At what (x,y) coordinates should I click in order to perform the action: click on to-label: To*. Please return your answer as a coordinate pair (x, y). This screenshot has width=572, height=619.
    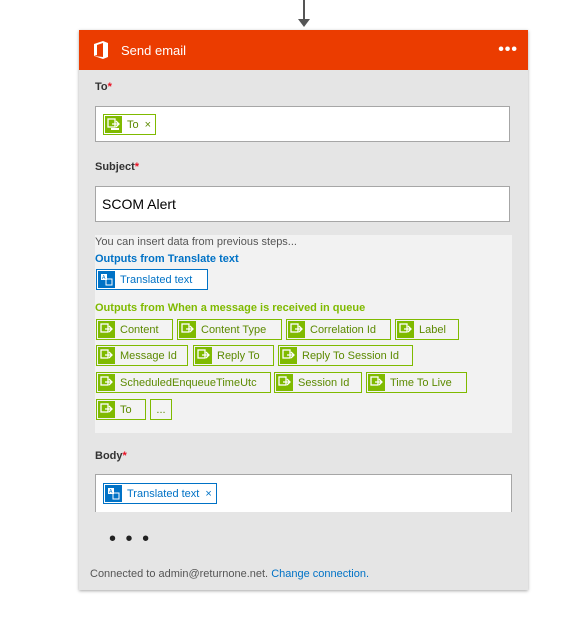
    Looking at the image, I should click on (103, 87).